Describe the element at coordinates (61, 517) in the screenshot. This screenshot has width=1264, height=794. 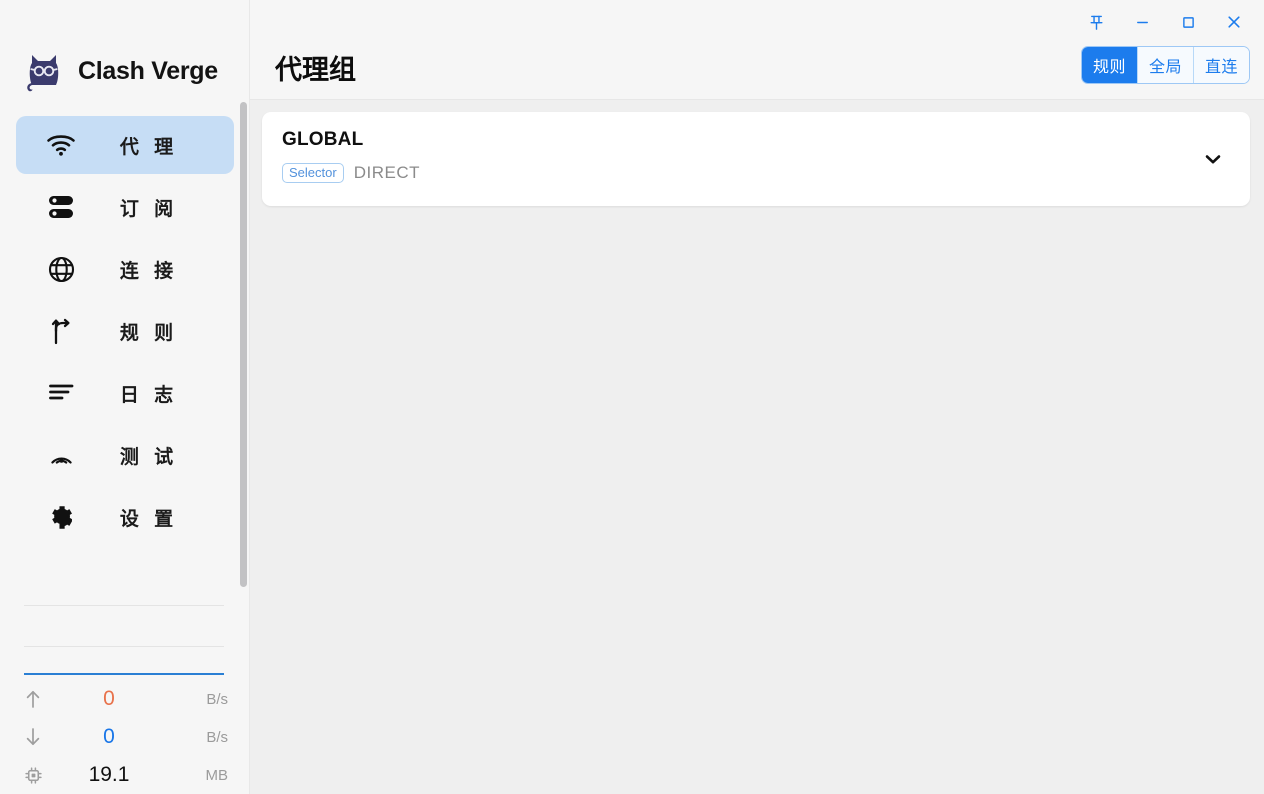
I see `gear-icon` at that location.